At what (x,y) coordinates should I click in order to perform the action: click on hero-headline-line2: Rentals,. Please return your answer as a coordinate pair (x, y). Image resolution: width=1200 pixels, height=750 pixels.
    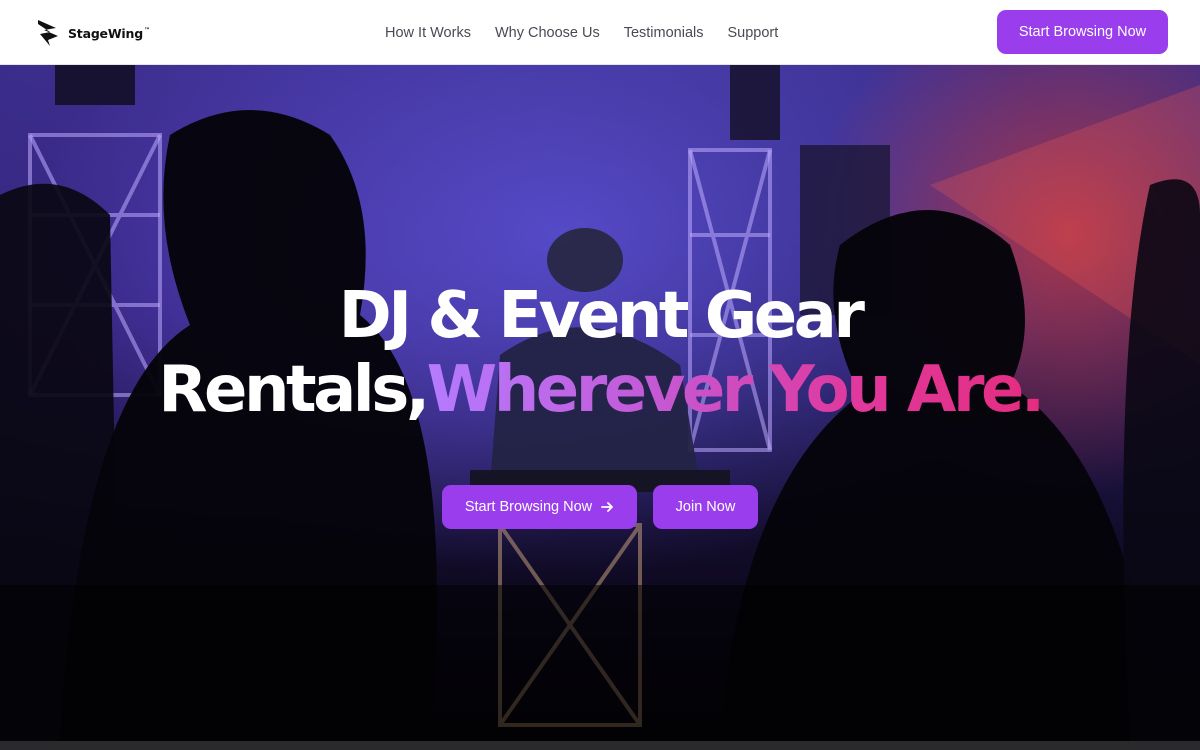
    Looking at the image, I should click on (294, 390).